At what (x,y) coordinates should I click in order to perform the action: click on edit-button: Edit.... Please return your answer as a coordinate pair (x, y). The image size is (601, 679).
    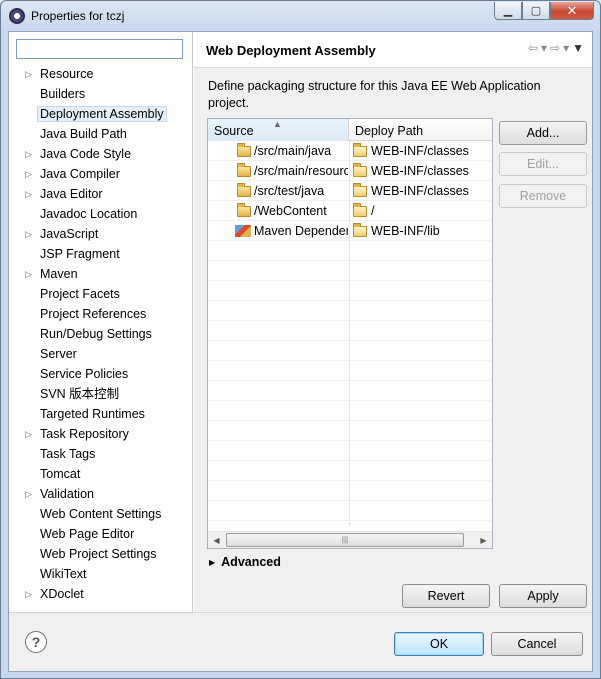
    Looking at the image, I should click on (543, 164).